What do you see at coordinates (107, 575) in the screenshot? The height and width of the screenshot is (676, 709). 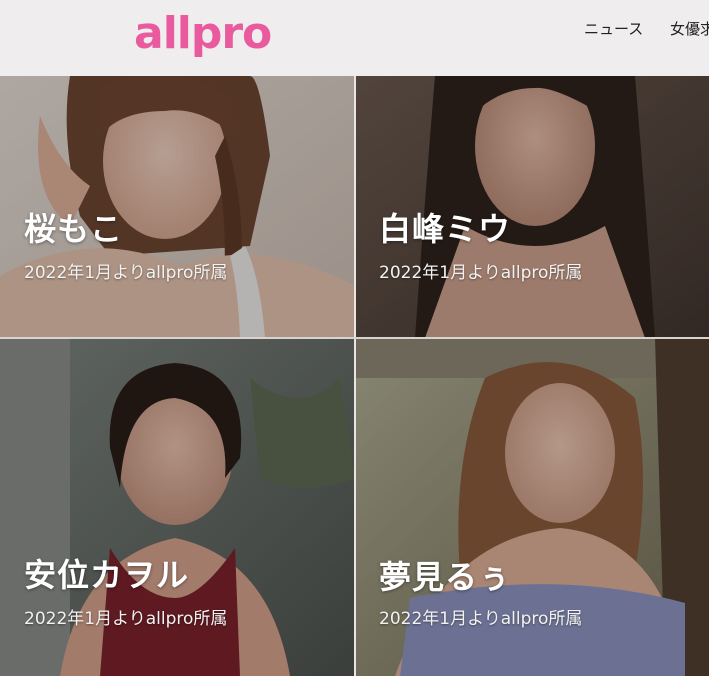 I see `talent-name: 安位カヲル` at bounding box center [107, 575].